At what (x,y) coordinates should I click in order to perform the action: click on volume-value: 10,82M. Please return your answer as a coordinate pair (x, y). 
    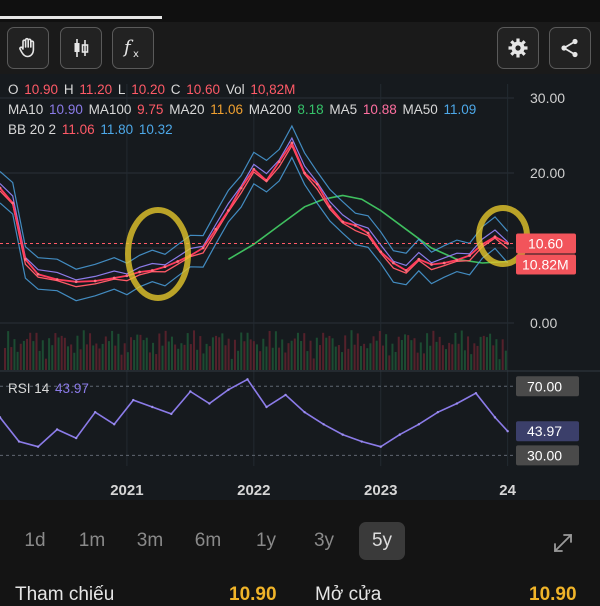
    Looking at the image, I should click on (273, 89).